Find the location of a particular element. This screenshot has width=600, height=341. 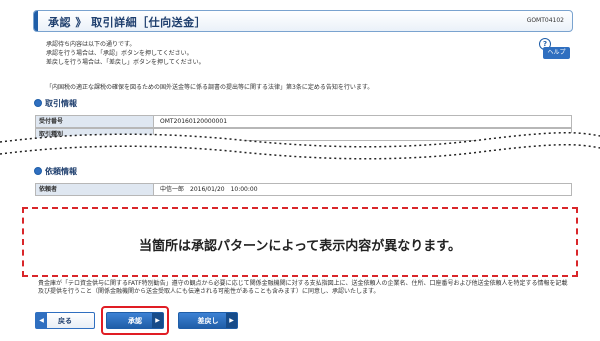

back-button-label: 戻る is located at coordinates (65, 321).